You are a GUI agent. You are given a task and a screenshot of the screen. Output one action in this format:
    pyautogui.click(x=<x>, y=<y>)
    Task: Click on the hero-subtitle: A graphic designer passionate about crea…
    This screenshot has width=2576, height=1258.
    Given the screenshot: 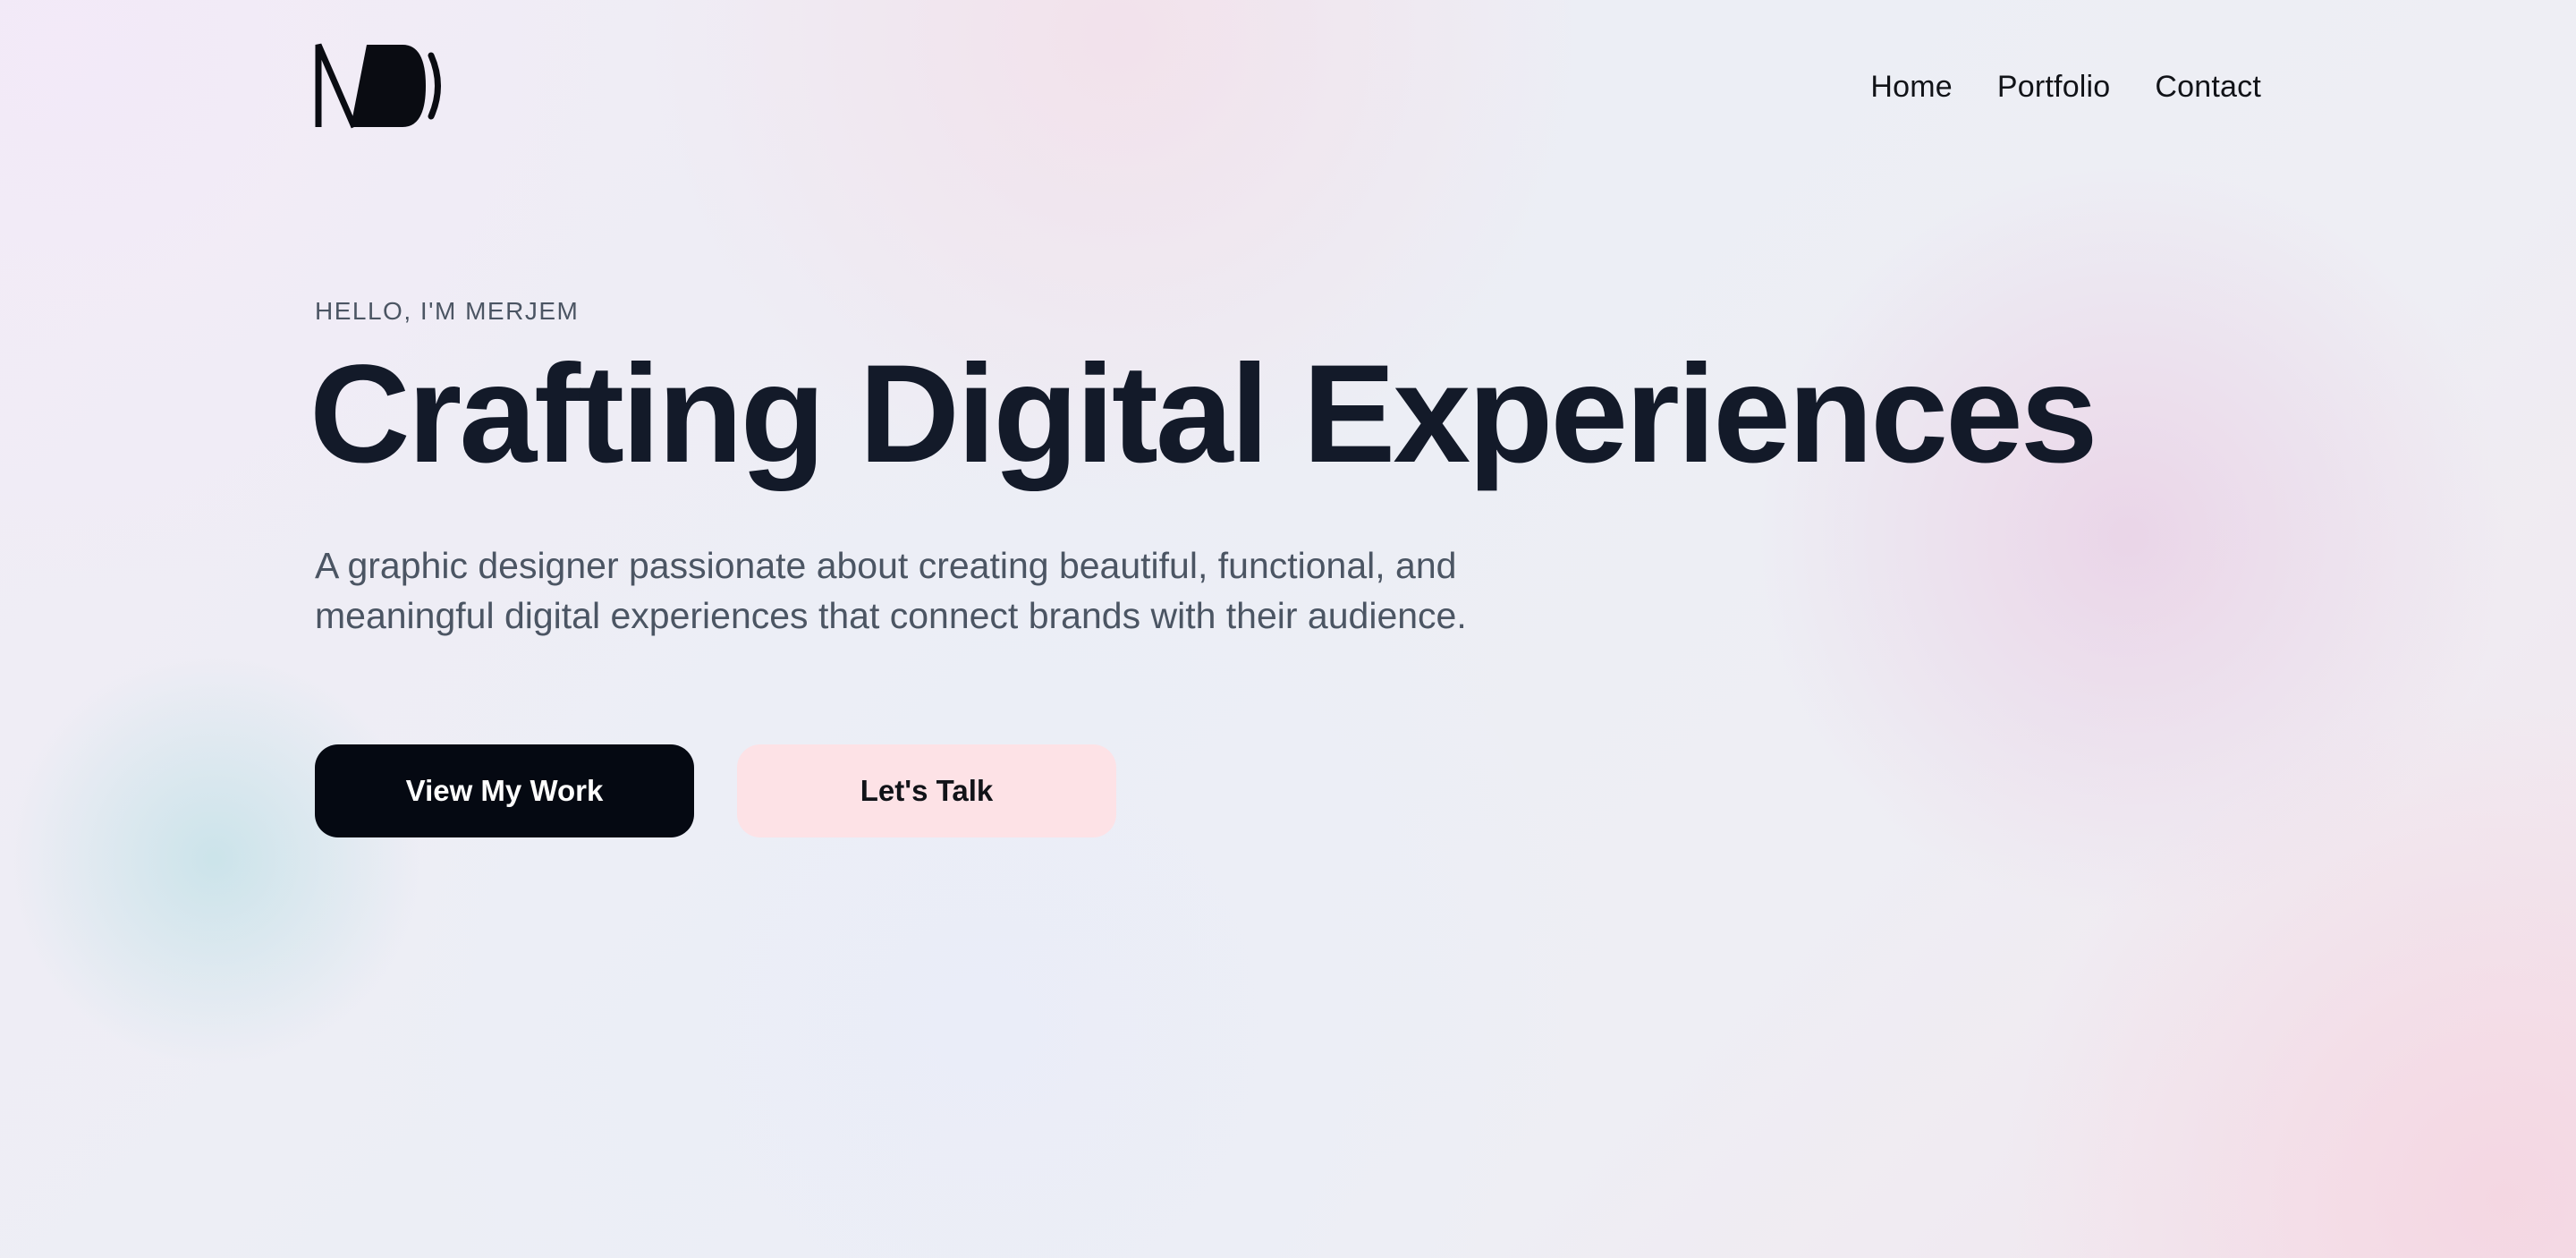 What is the action you would take?
    pyautogui.click(x=941, y=590)
    